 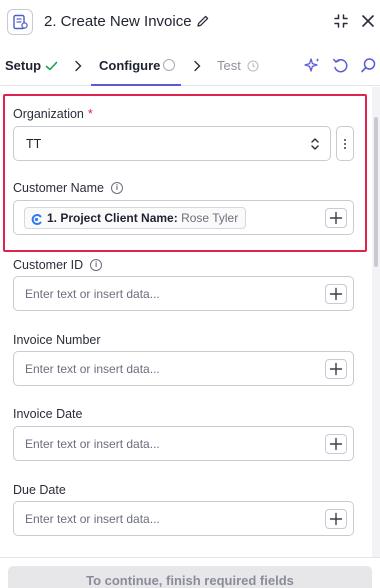 What do you see at coordinates (90, 114) in the screenshot?
I see `required-marker: *` at bounding box center [90, 114].